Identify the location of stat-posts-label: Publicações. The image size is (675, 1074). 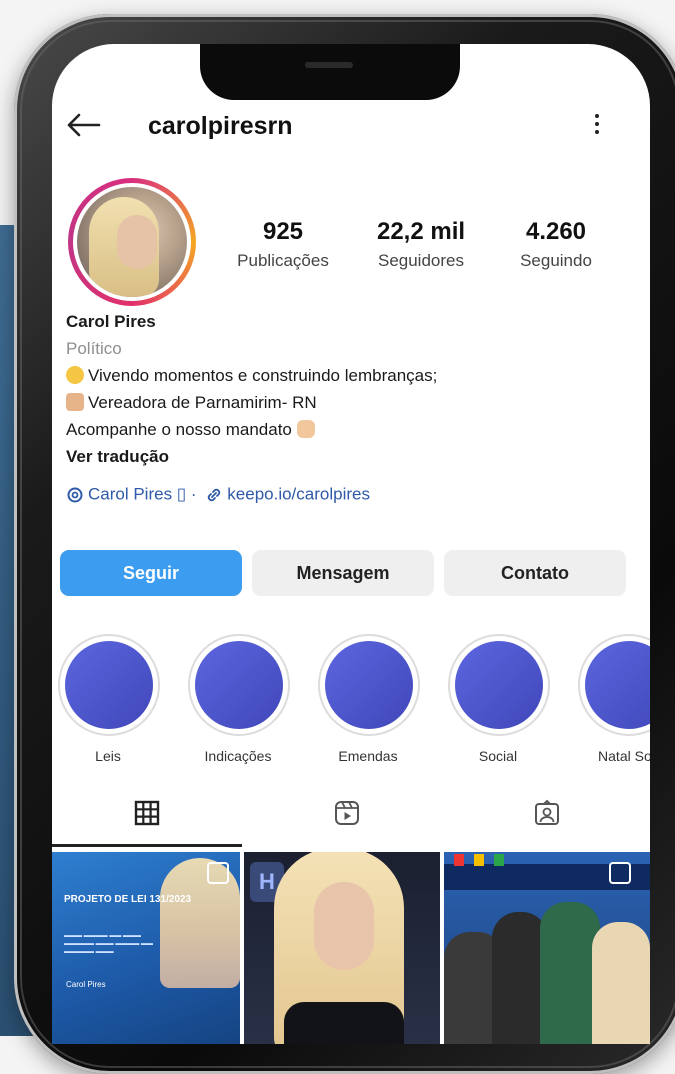
(283, 260).